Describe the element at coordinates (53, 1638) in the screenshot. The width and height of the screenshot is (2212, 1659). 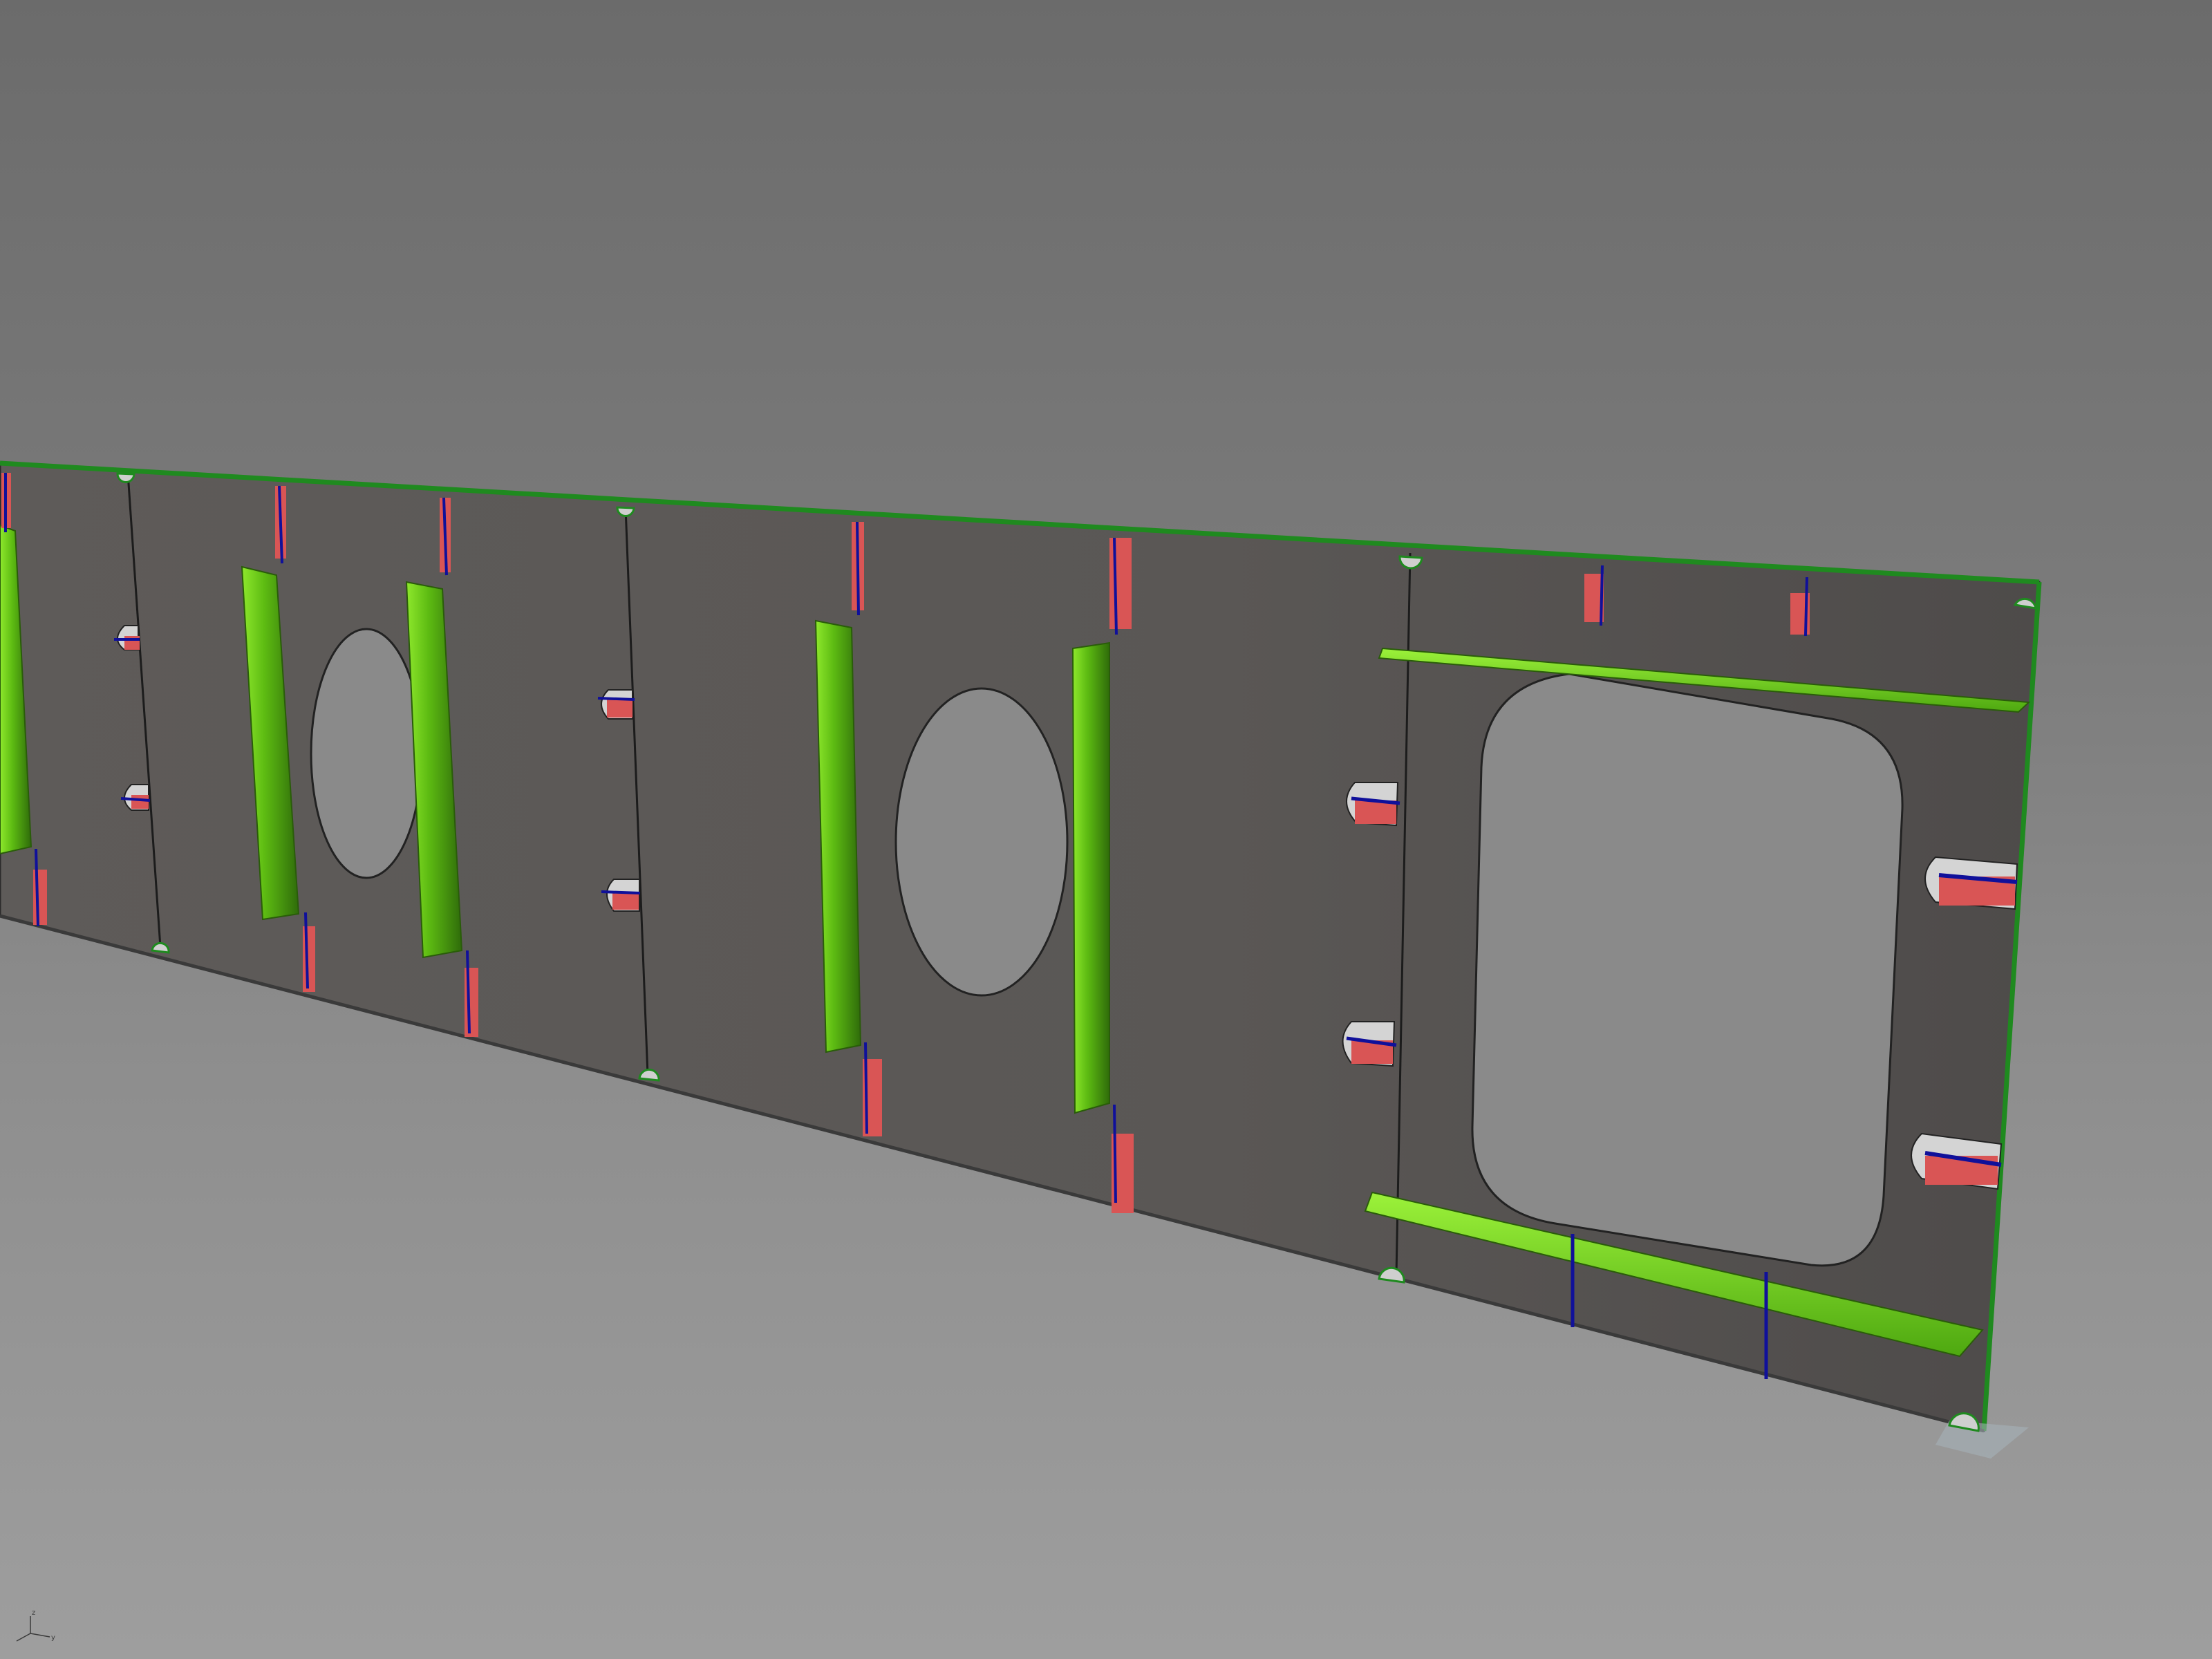
I see `axis-y-label: y` at that location.